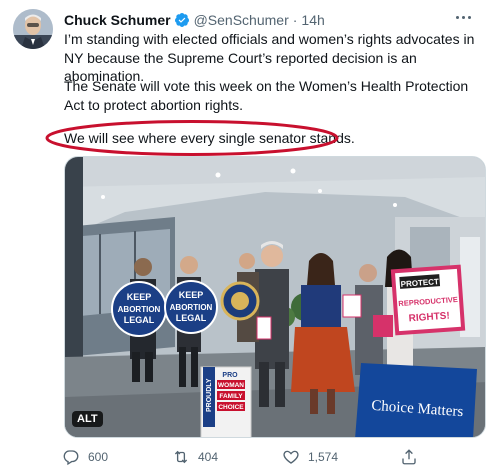  Describe the element at coordinates (117, 20) in the screenshot. I see `author-name: Chuck Schumer` at that location.